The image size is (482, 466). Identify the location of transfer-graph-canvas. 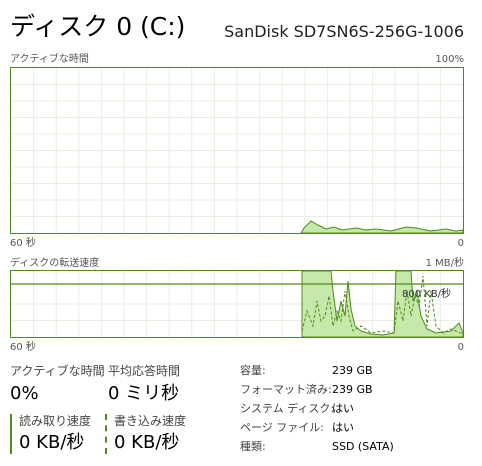
(237, 304).